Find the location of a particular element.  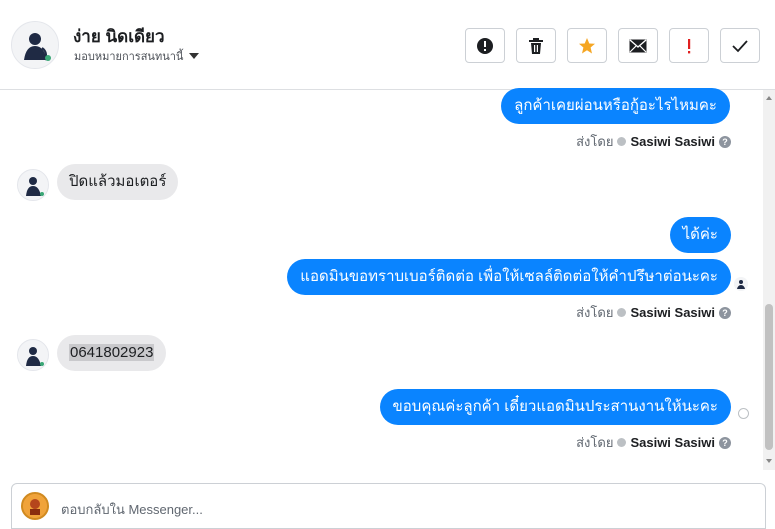

outgoing-message: ได้ค่ะ is located at coordinates (700, 235).